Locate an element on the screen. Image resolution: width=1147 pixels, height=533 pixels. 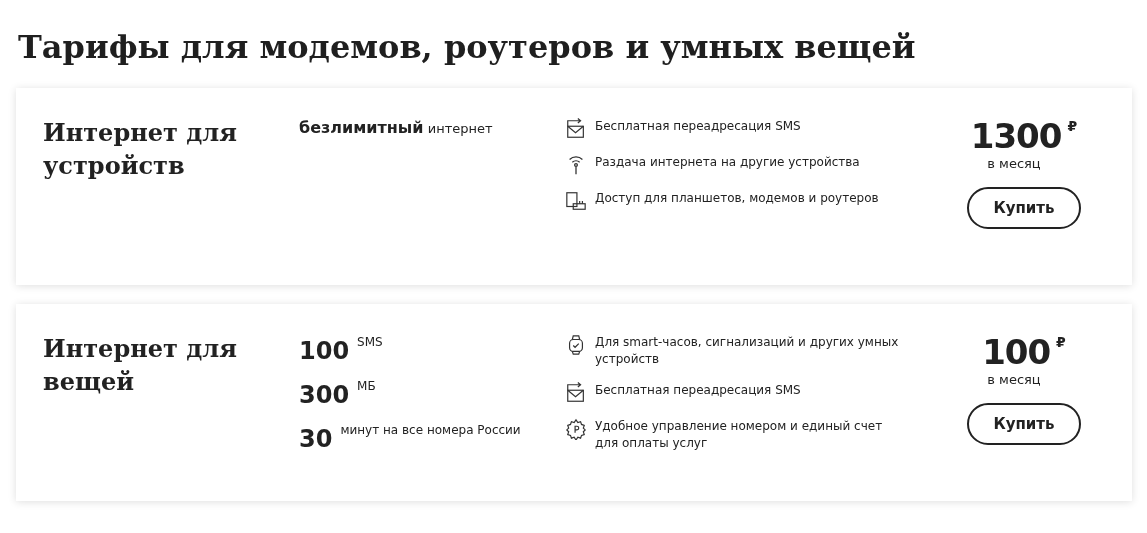
feature-text: Доступ для планшетов, модемов и роутеров is located at coordinates (737, 198).